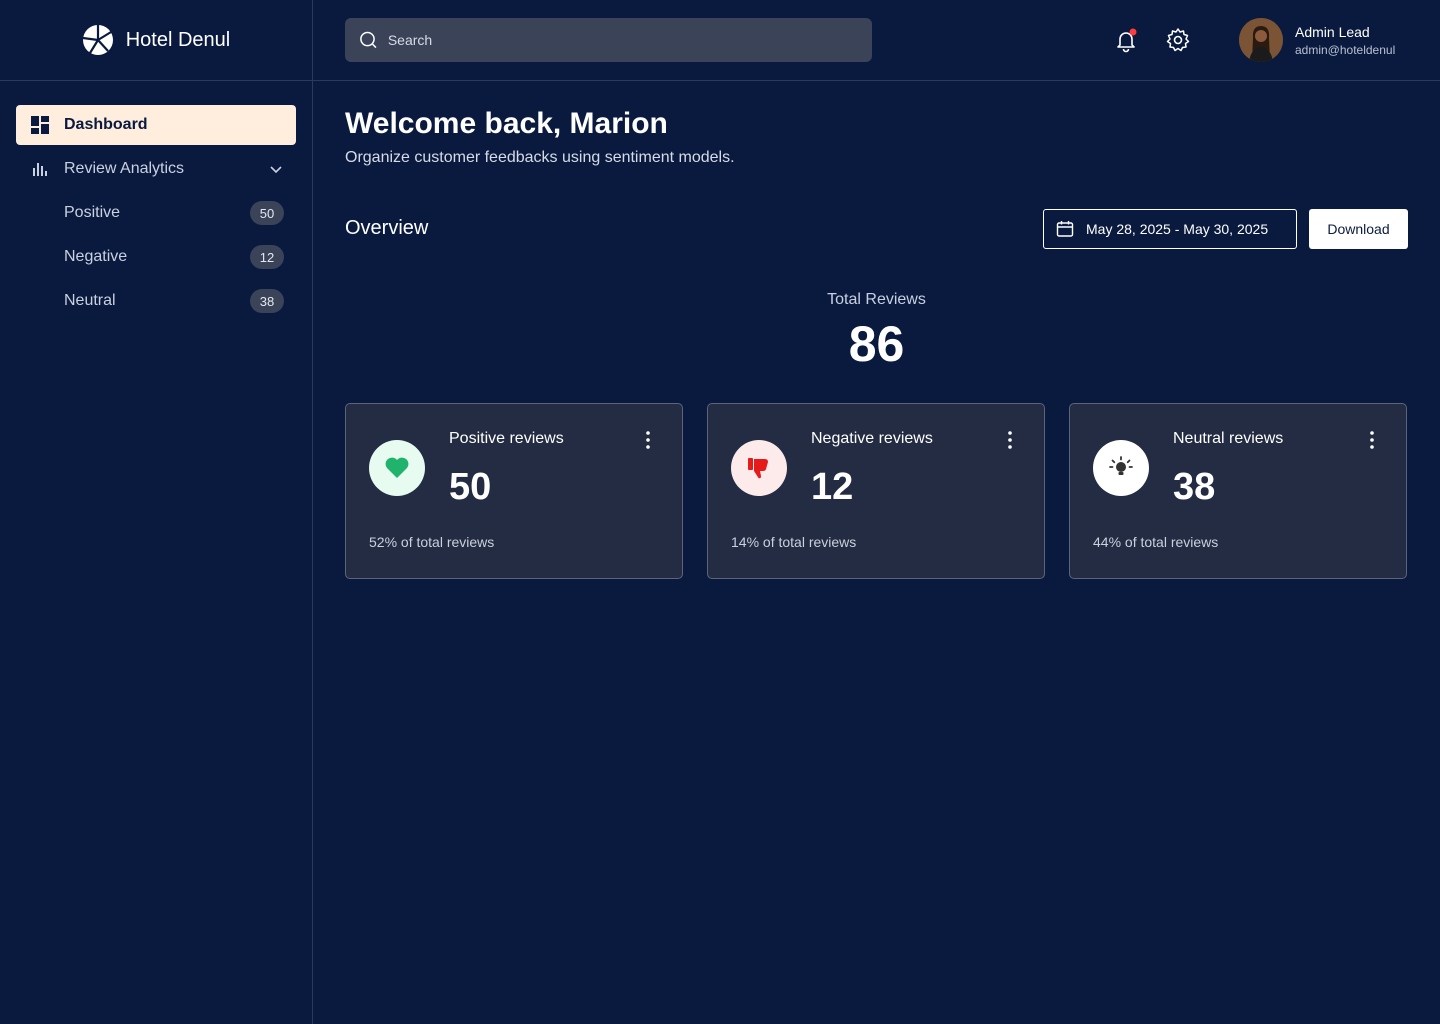 The width and height of the screenshot is (1440, 1024). What do you see at coordinates (622, 40) in the screenshot?
I see `search-input` at bounding box center [622, 40].